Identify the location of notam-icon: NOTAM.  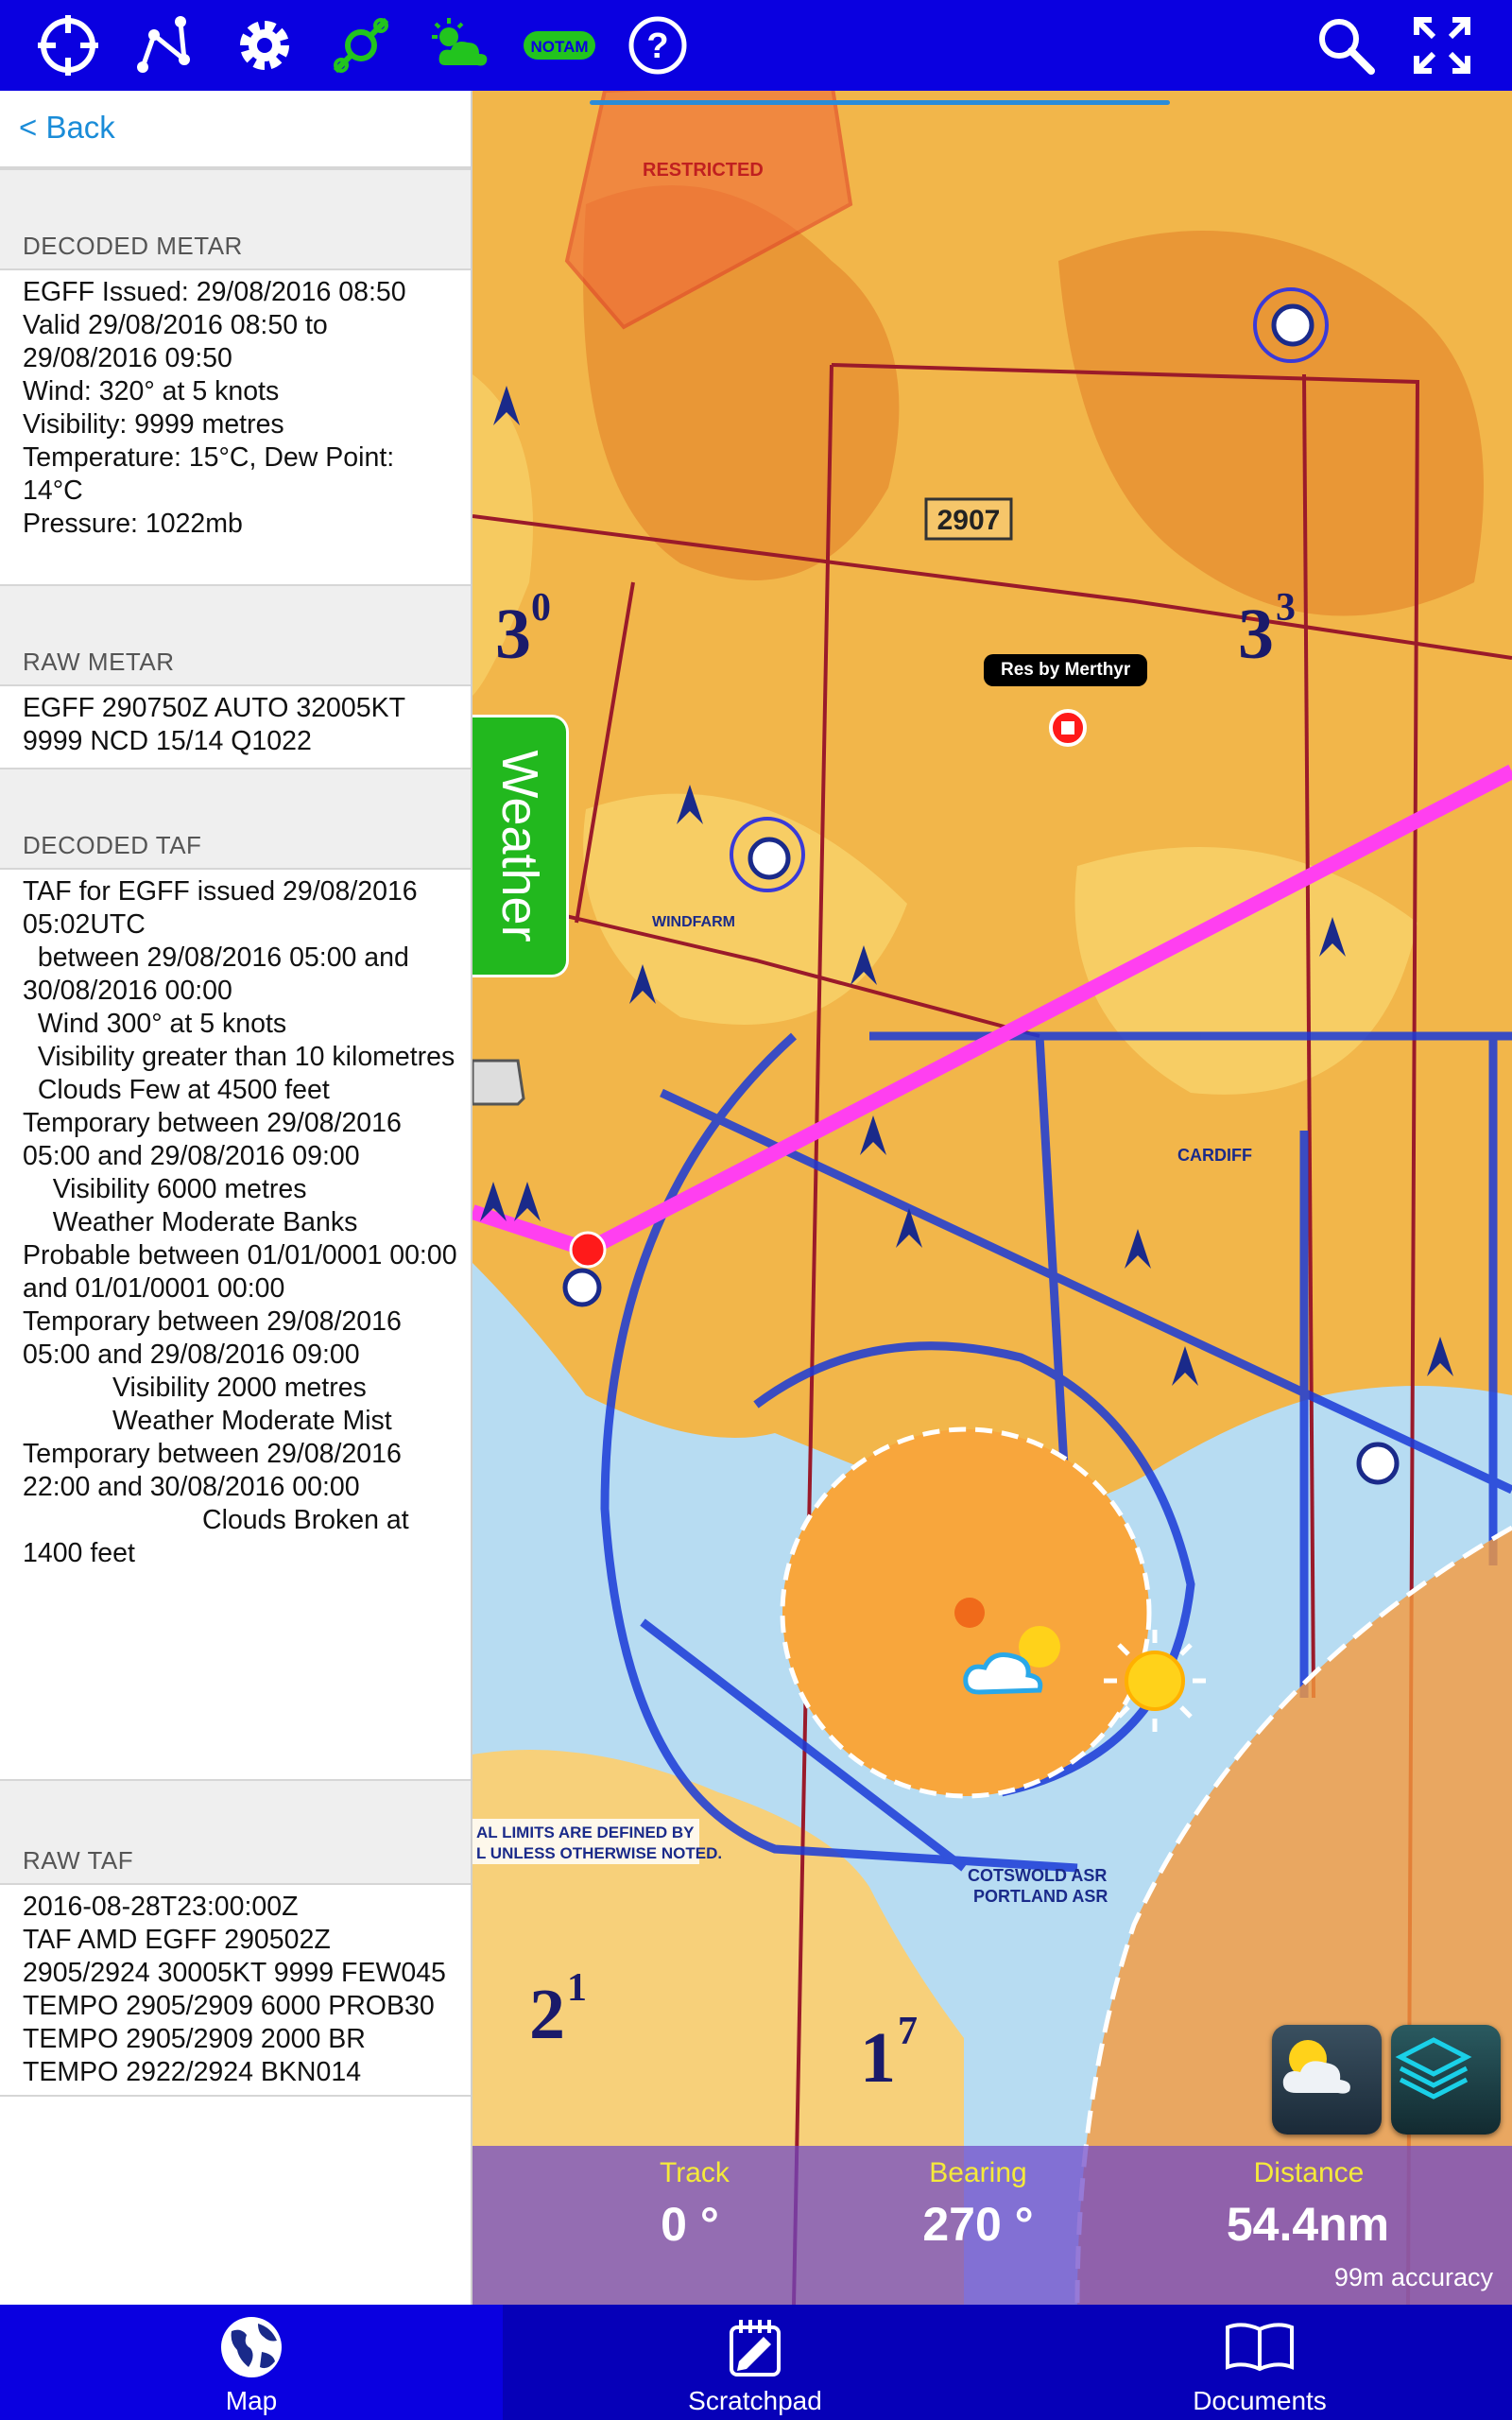
(559, 45).